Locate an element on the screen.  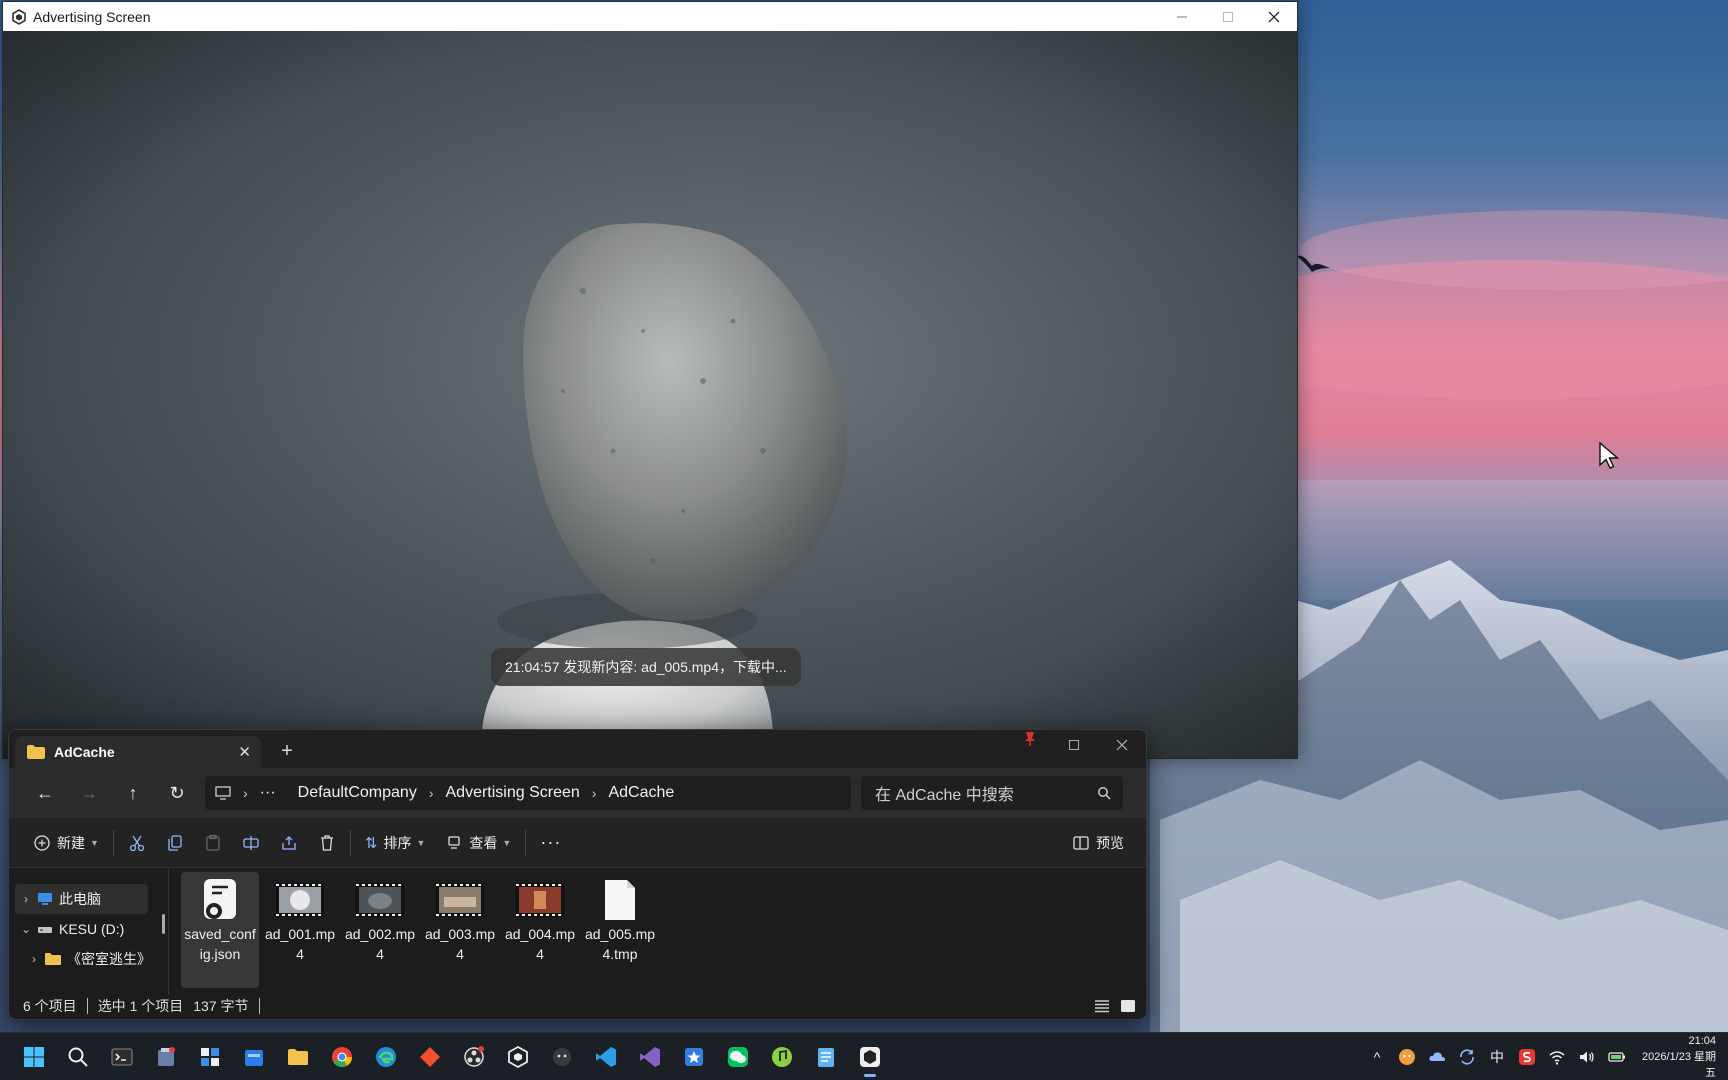
unity-hub-app is located at coordinates (518, 1057).